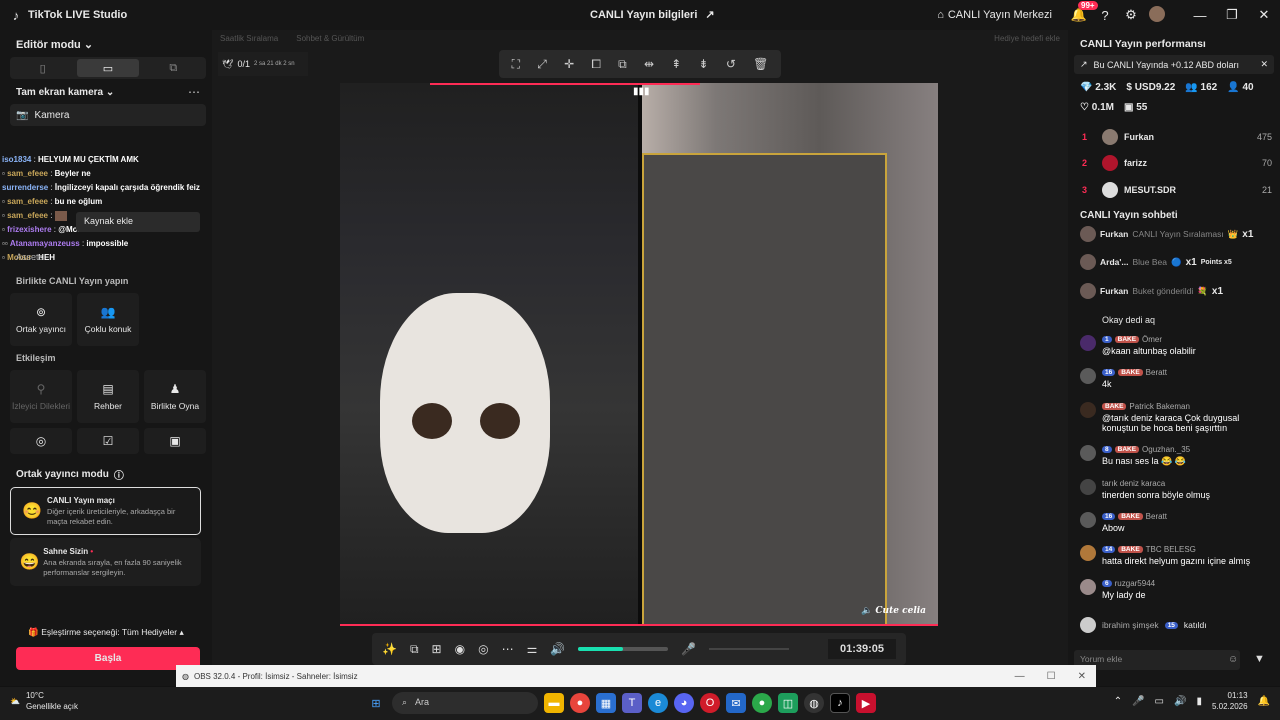  I want to click on profile-button, so click(1157, 15).